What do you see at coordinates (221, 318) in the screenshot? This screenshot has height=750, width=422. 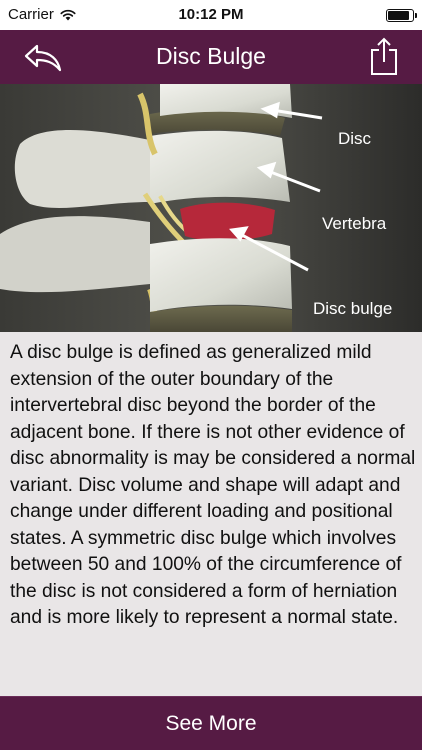 I see `lower-disc` at bounding box center [221, 318].